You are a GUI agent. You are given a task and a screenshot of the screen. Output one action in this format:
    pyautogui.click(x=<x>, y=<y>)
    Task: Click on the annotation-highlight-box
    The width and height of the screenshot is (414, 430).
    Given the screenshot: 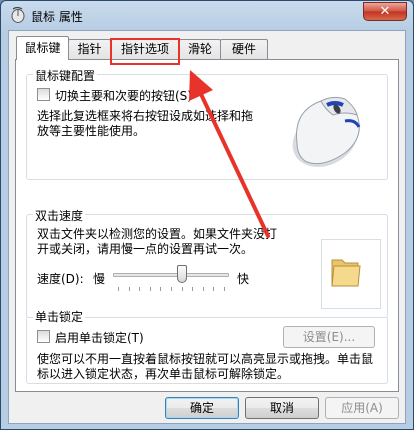 What is the action you would take?
    pyautogui.click(x=145, y=51)
    